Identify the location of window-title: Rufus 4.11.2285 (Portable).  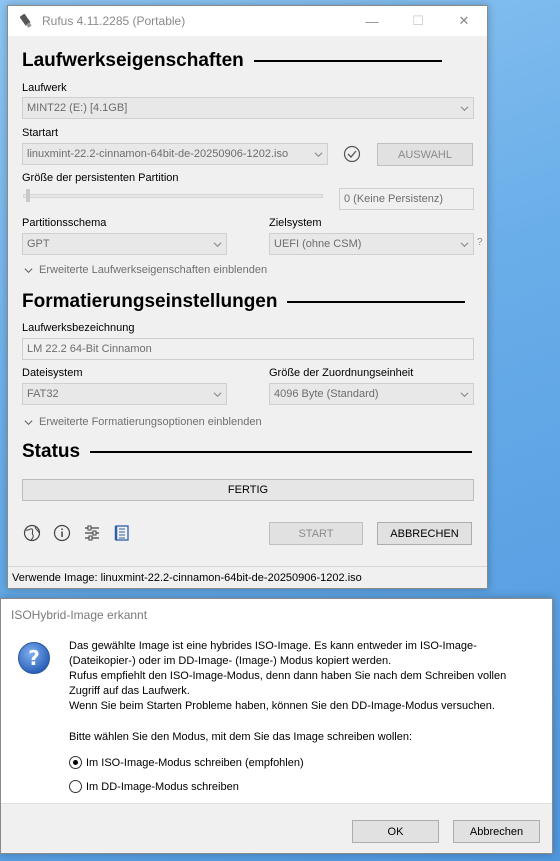
(114, 21).